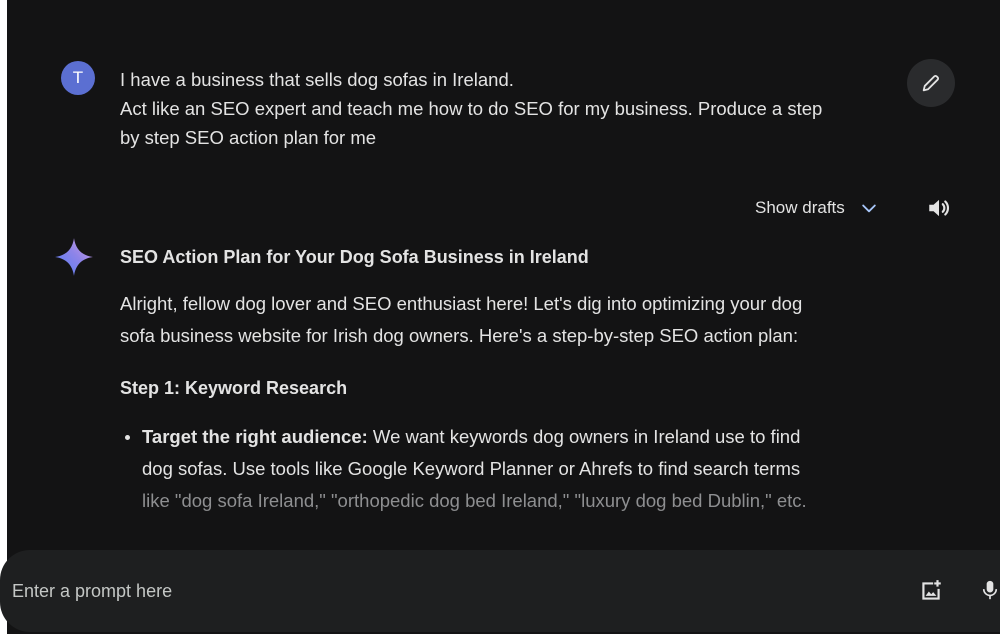 This screenshot has width=1000, height=634. I want to click on chevron-down-icon, so click(869, 208).